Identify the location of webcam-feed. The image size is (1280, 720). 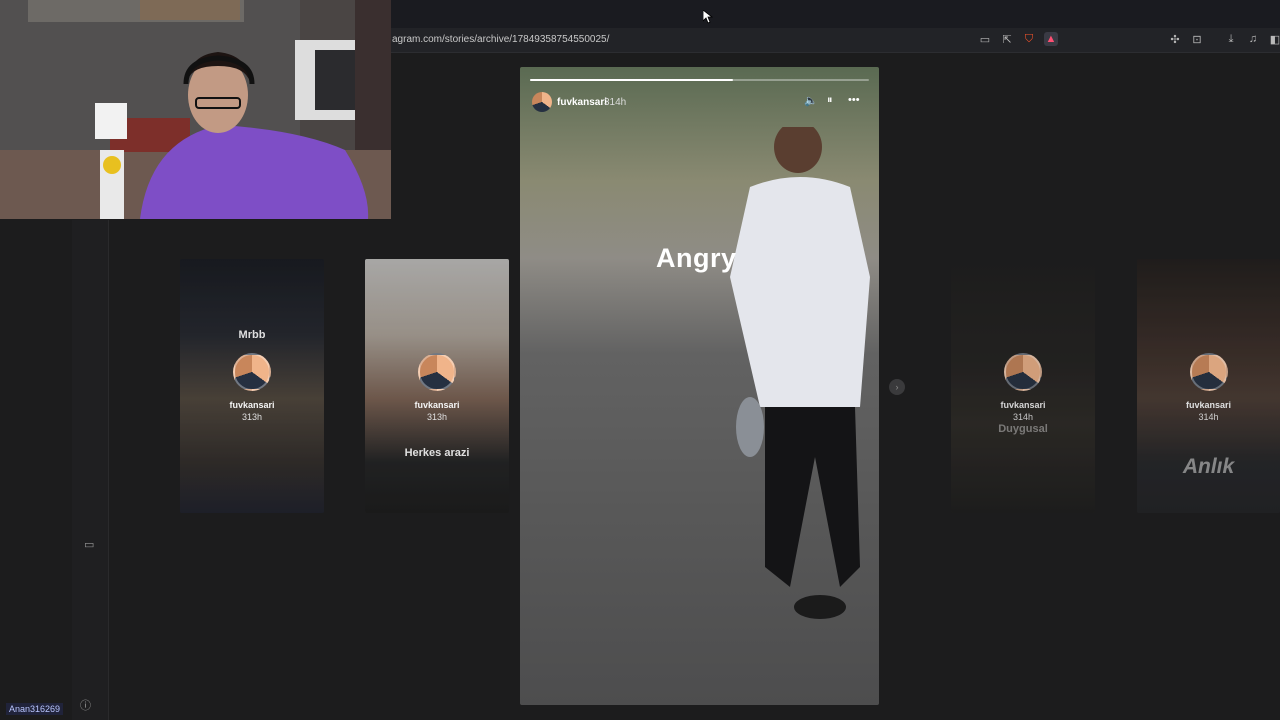
(195, 109).